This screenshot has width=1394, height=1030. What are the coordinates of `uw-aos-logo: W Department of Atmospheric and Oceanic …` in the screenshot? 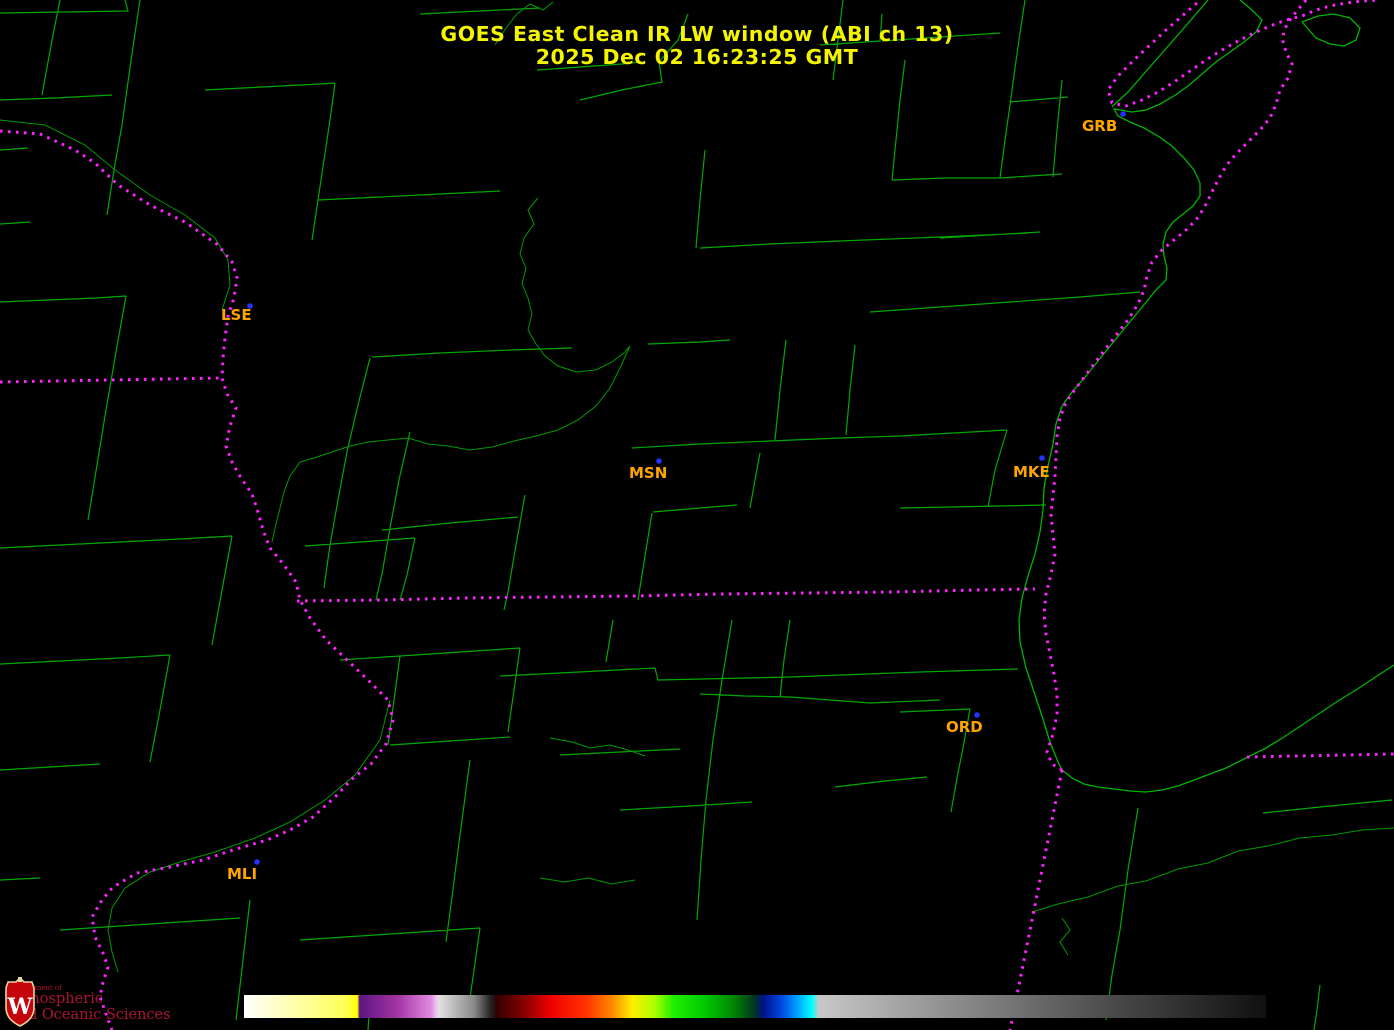 It's located at (87, 1002).